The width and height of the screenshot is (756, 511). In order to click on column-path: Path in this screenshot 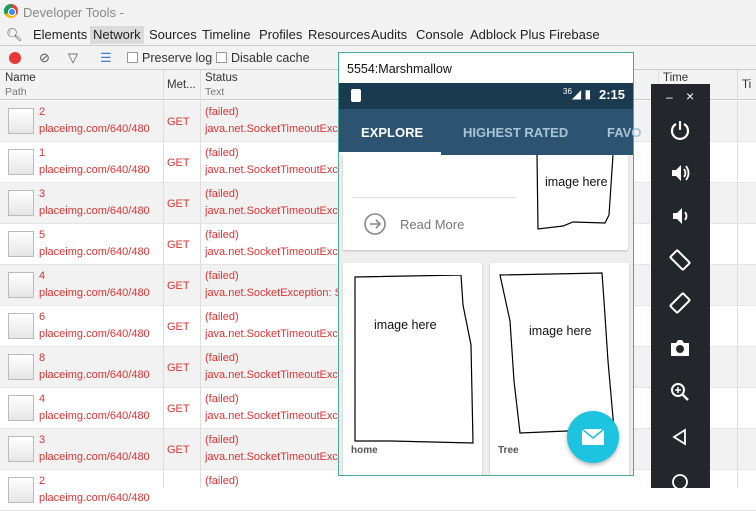, I will do `click(16, 92)`.